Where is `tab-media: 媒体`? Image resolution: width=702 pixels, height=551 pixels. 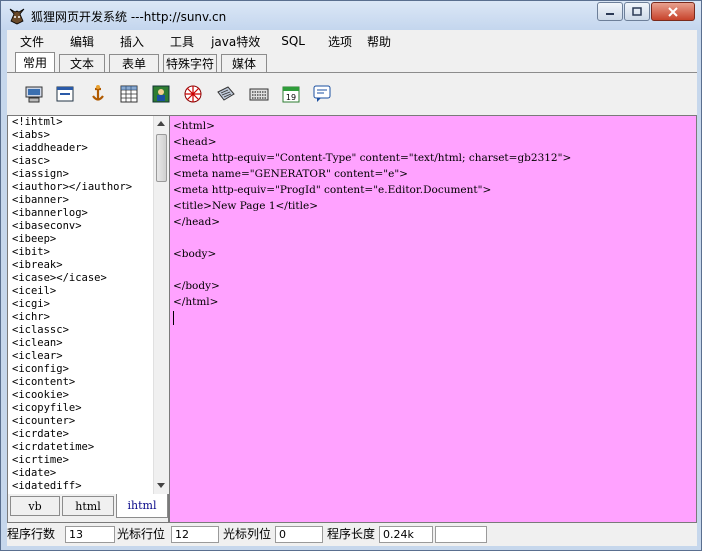
tab-media: 媒体 is located at coordinates (244, 63).